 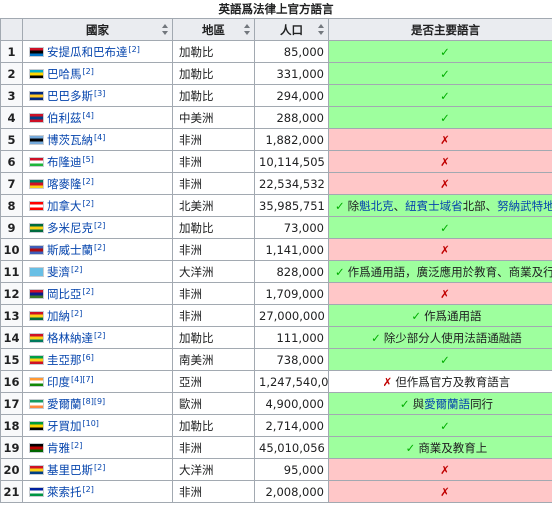 I want to click on region-cell: 中美洲, so click(x=213, y=117).